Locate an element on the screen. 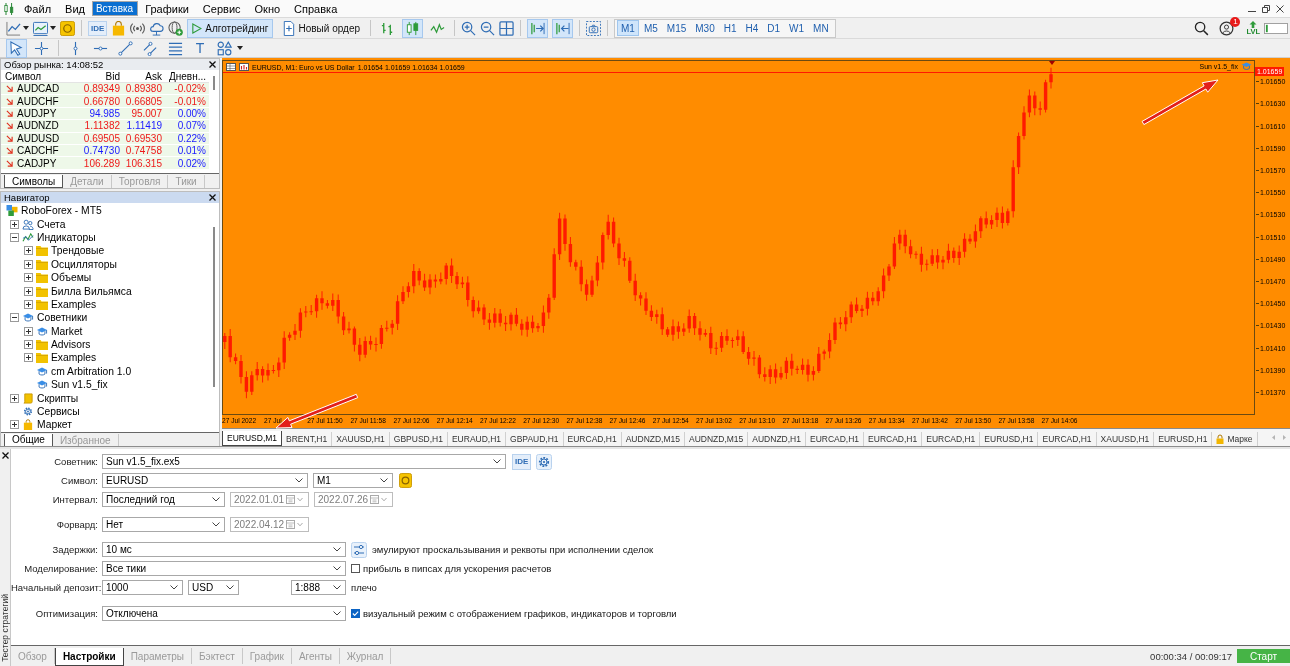 This screenshot has width=1290, height=666. deposit-select: 1000 is located at coordinates (142, 587).